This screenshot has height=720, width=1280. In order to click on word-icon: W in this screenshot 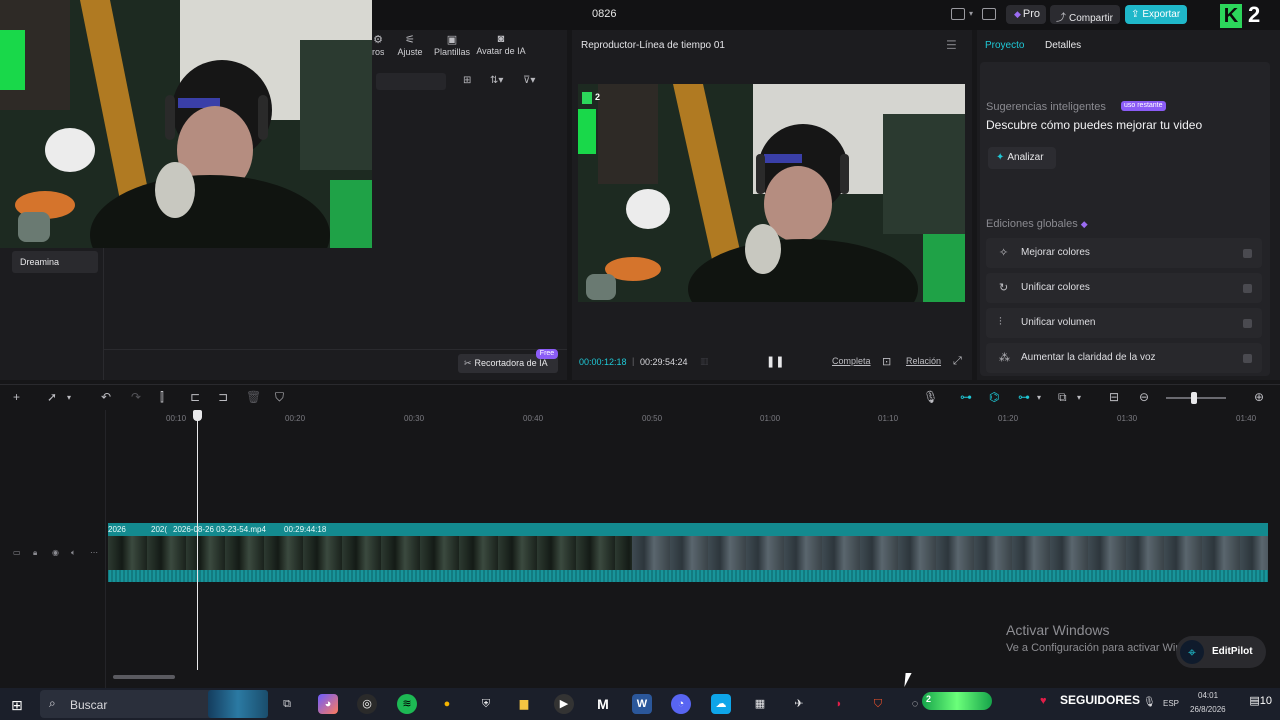, I will do `click(642, 704)`.